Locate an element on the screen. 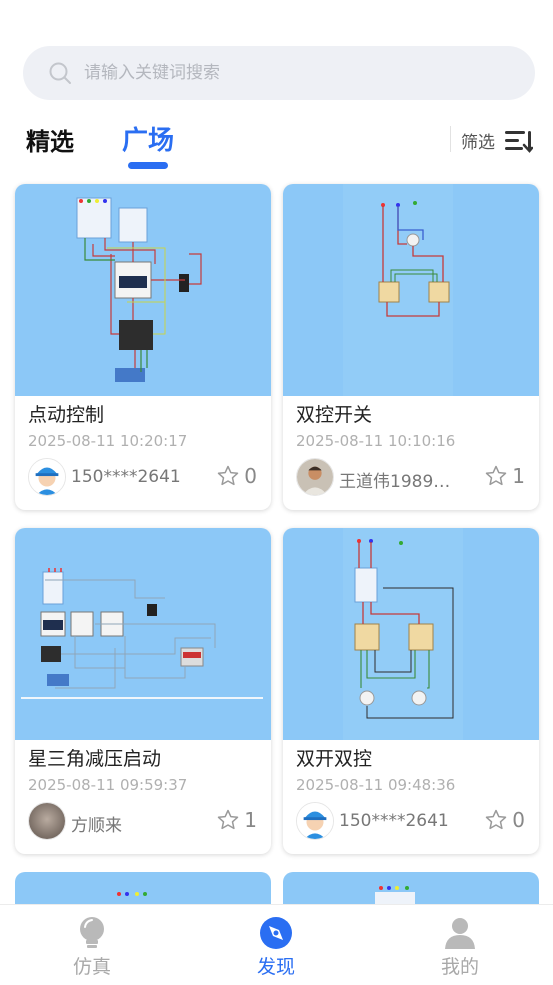  nav-item-discover: 发现 is located at coordinates (276, 945).